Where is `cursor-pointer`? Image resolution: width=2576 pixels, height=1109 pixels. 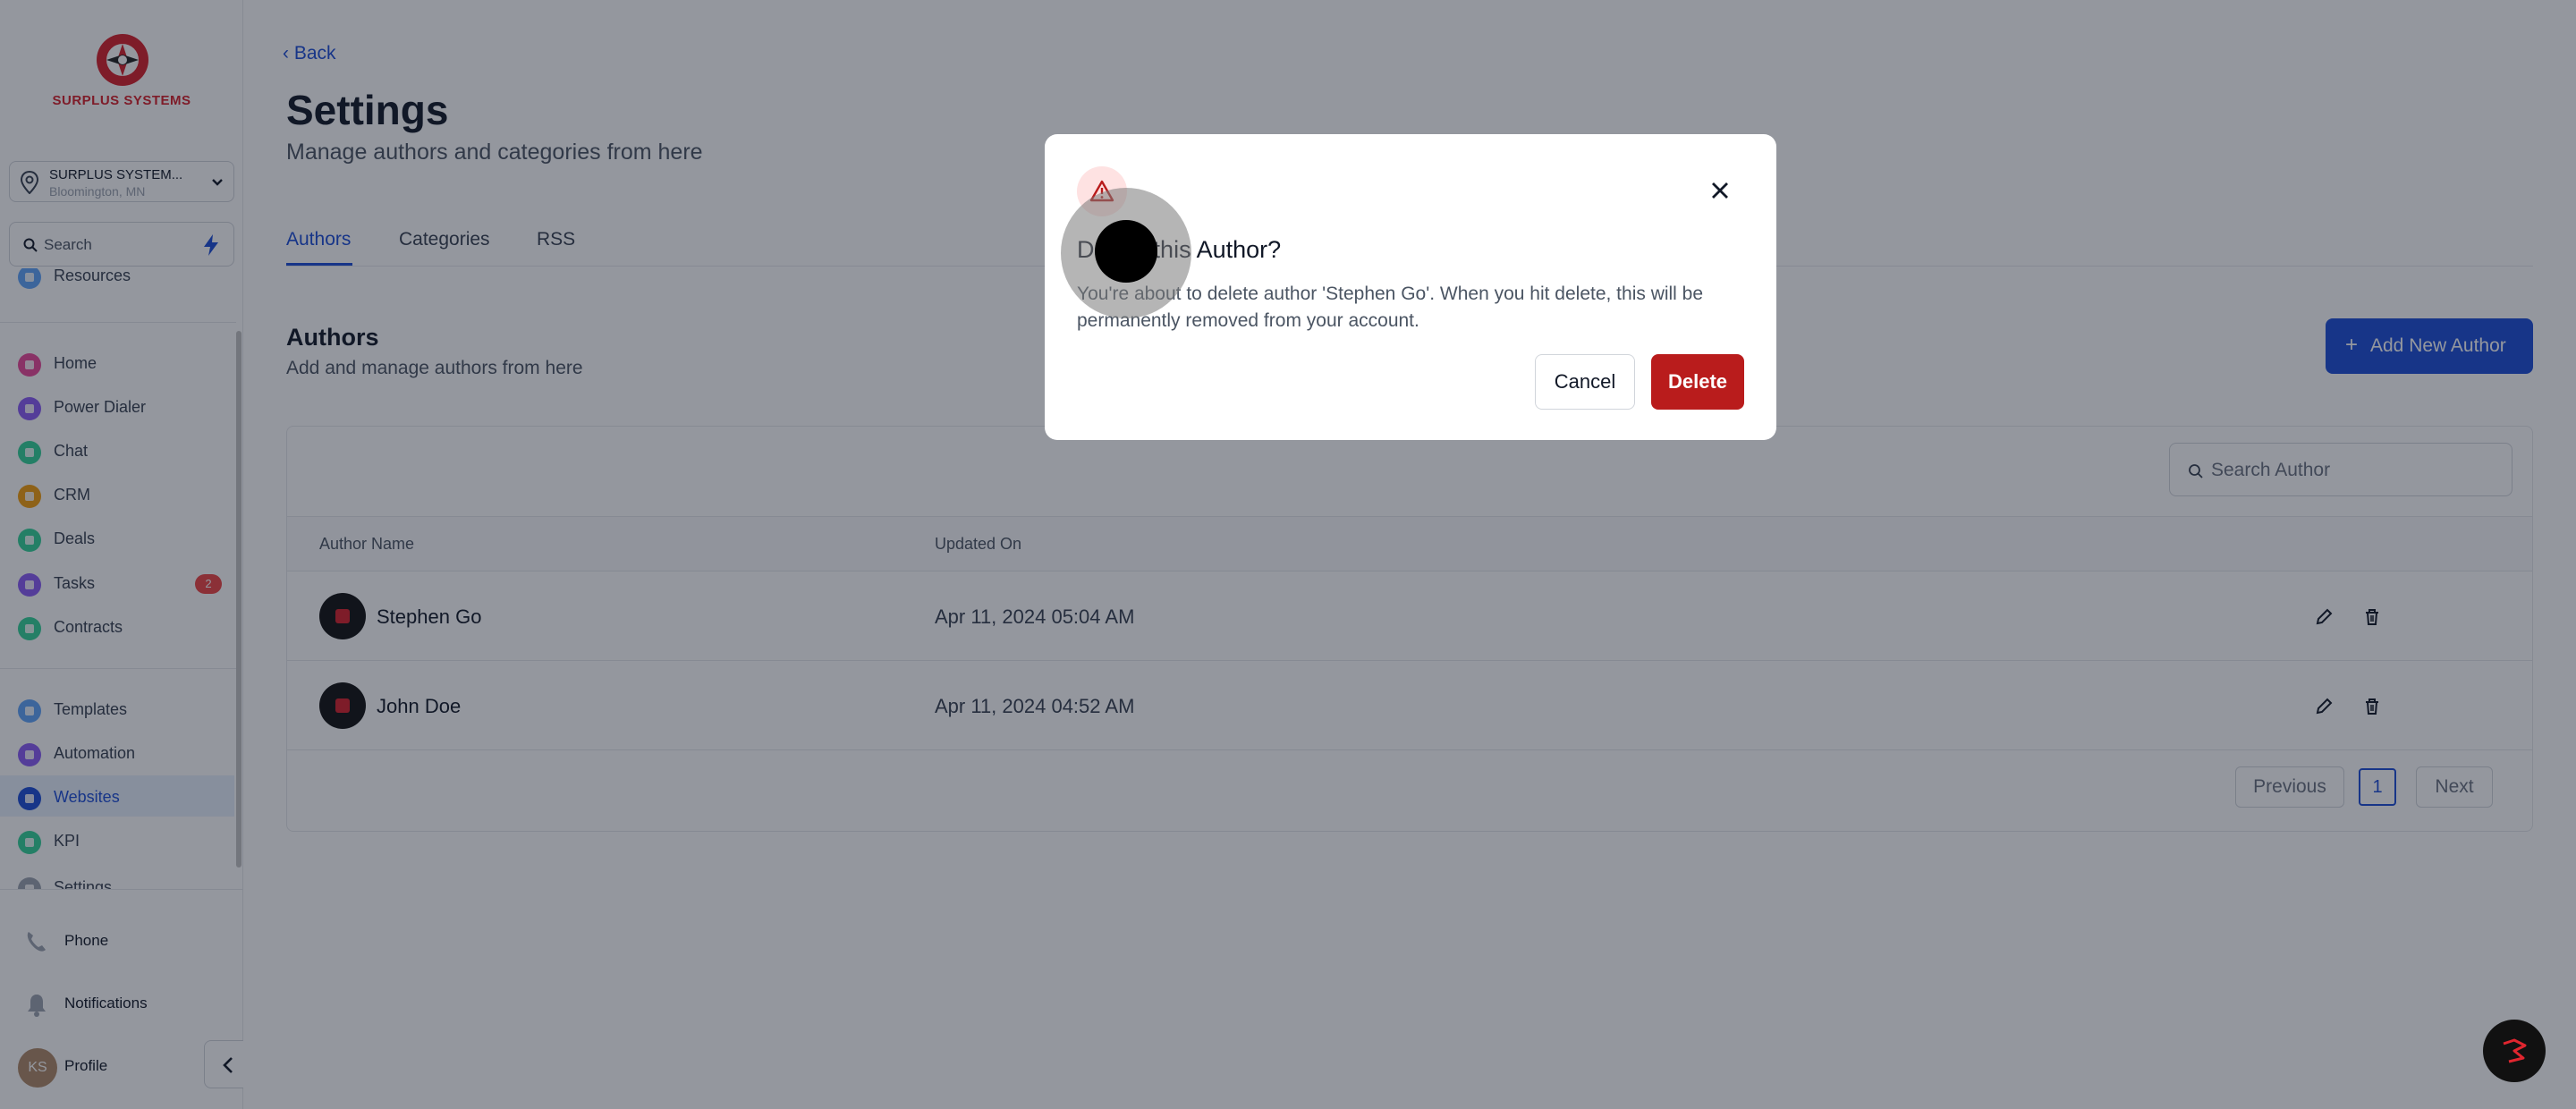
cursor-pointer is located at coordinates (1126, 252).